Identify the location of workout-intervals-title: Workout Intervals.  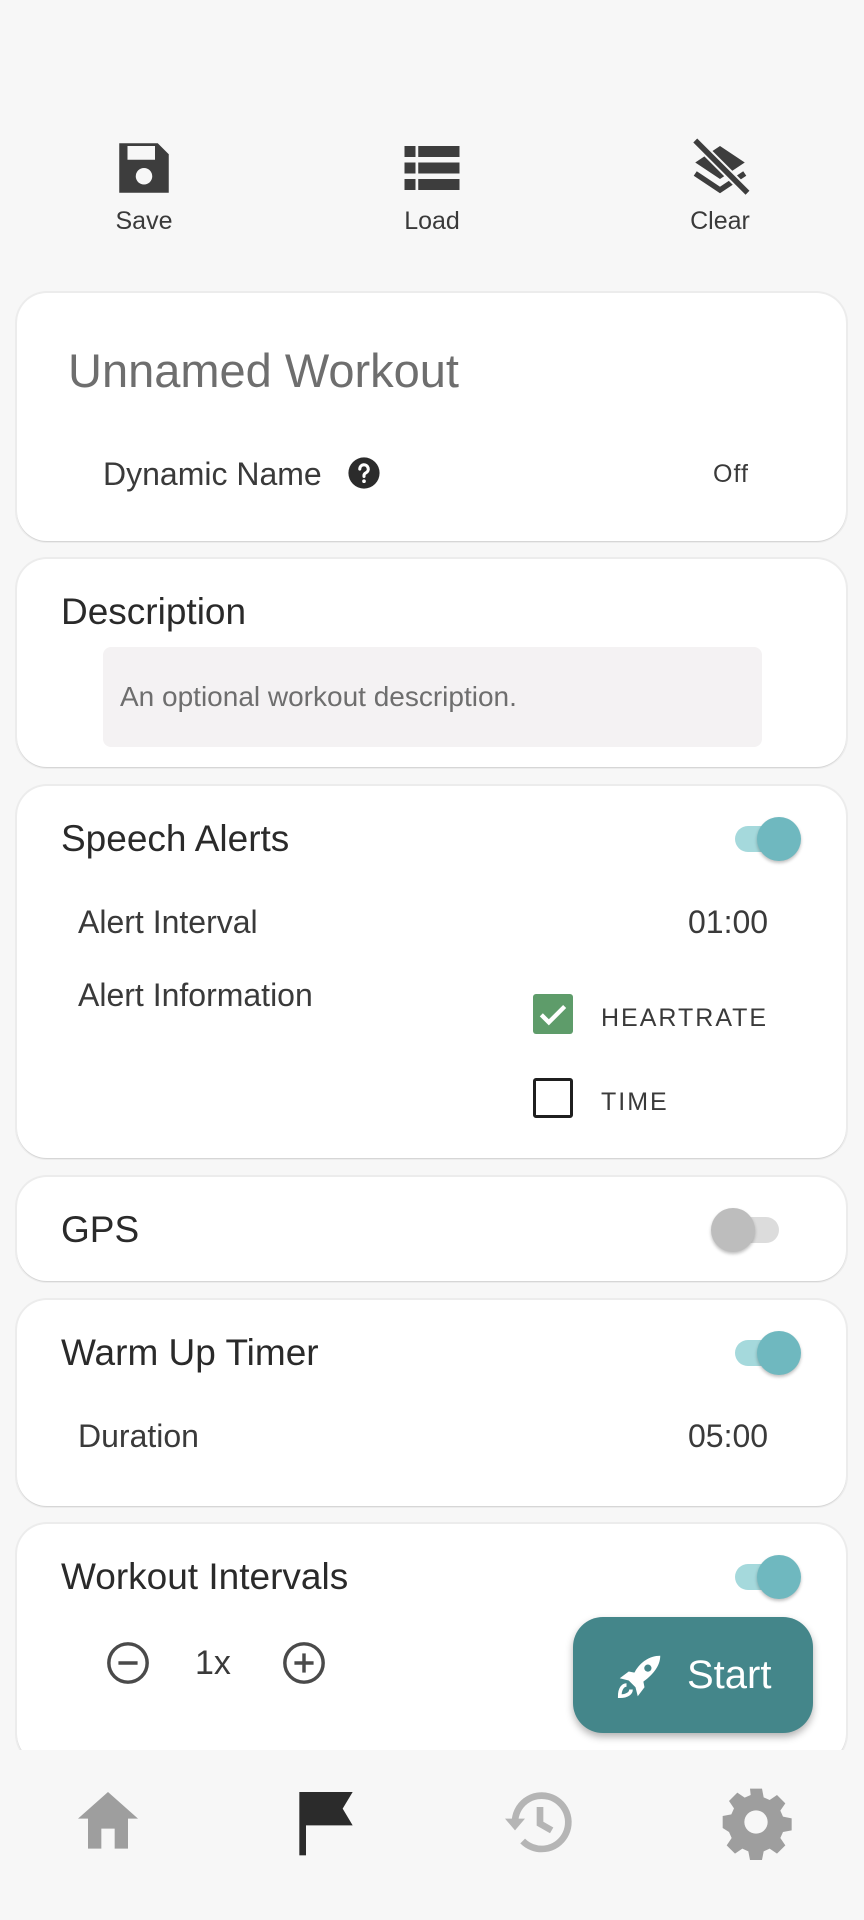
(205, 1576).